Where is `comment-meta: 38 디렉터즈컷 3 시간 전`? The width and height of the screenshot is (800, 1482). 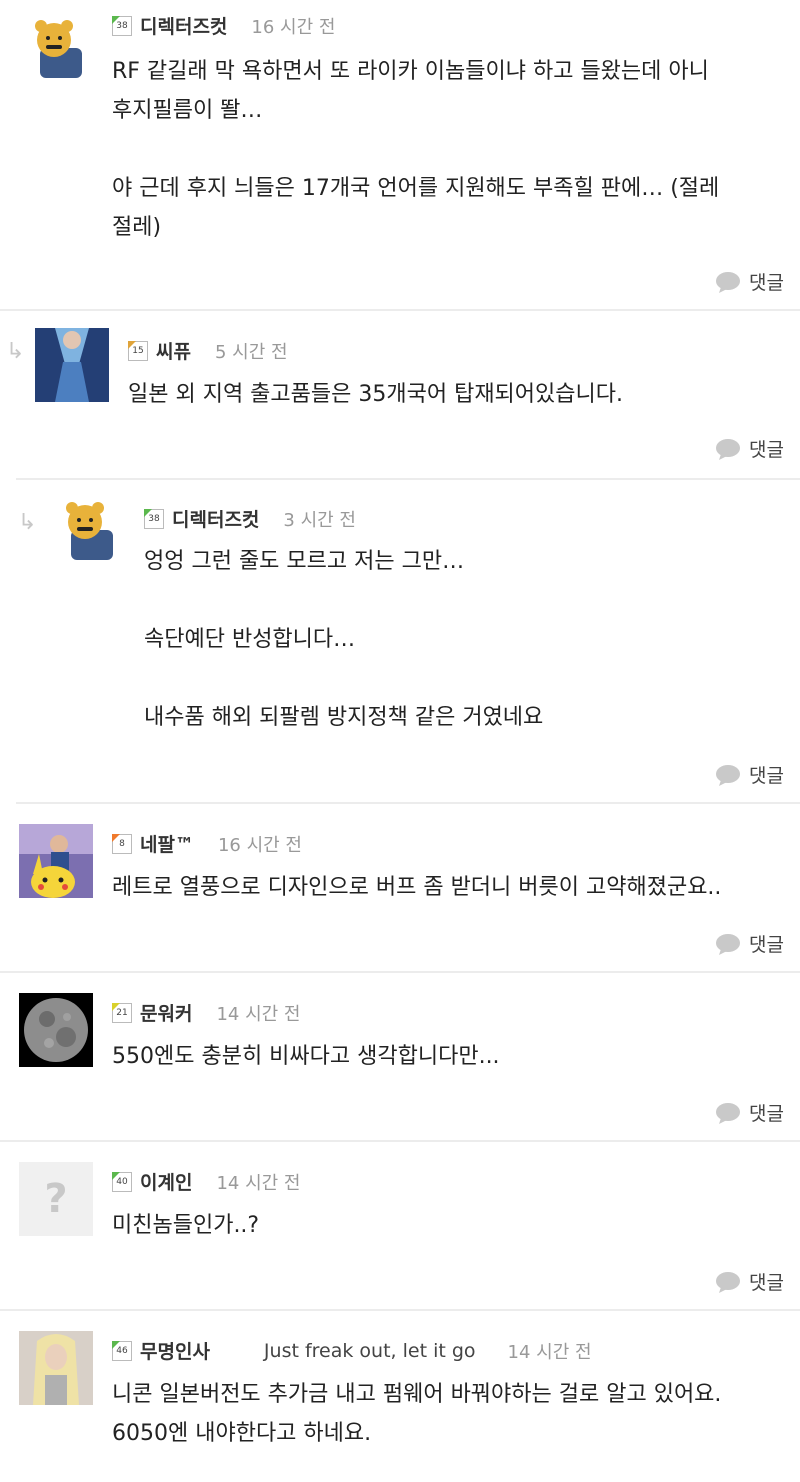 comment-meta: 38 디렉터즈컷 3 시간 전 is located at coordinates (250, 518).